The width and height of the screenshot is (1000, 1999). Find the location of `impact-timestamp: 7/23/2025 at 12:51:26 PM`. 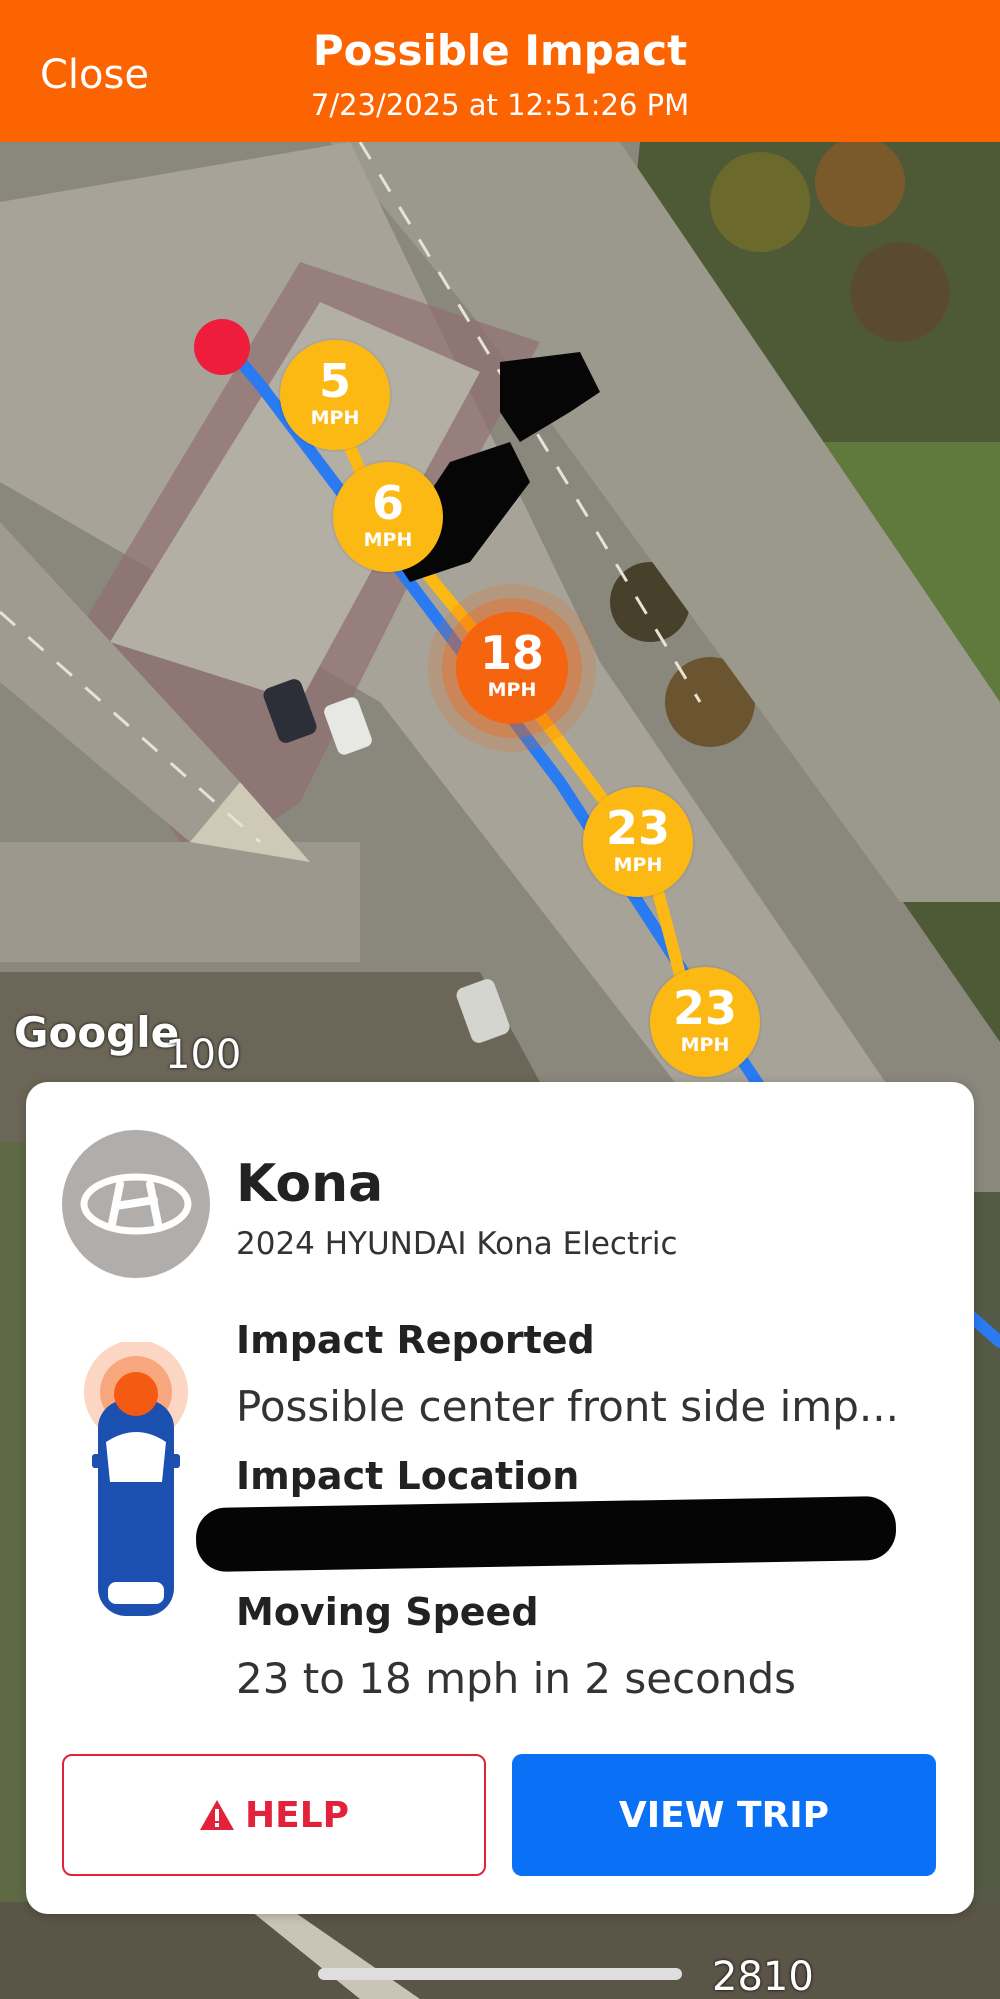

impact-timestamp: 7/23/2025 at 12:51:26 PM is located at coordinates (500, 105).